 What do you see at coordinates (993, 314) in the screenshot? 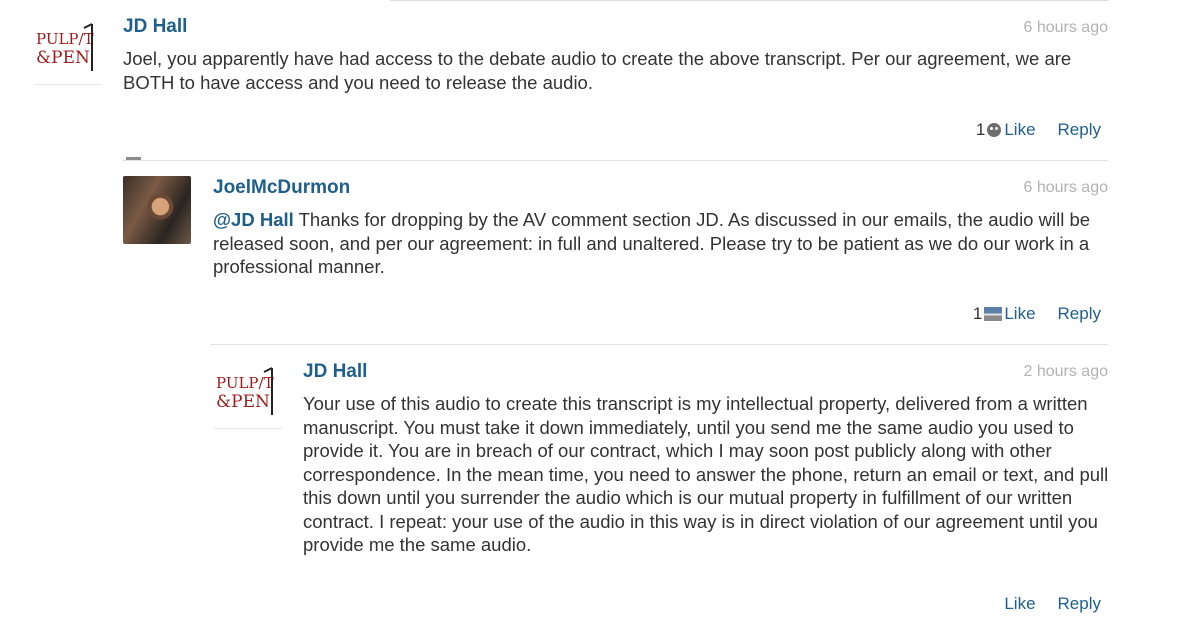
I see `photo-thumbnail-icon` at bounding box center [993, 314].